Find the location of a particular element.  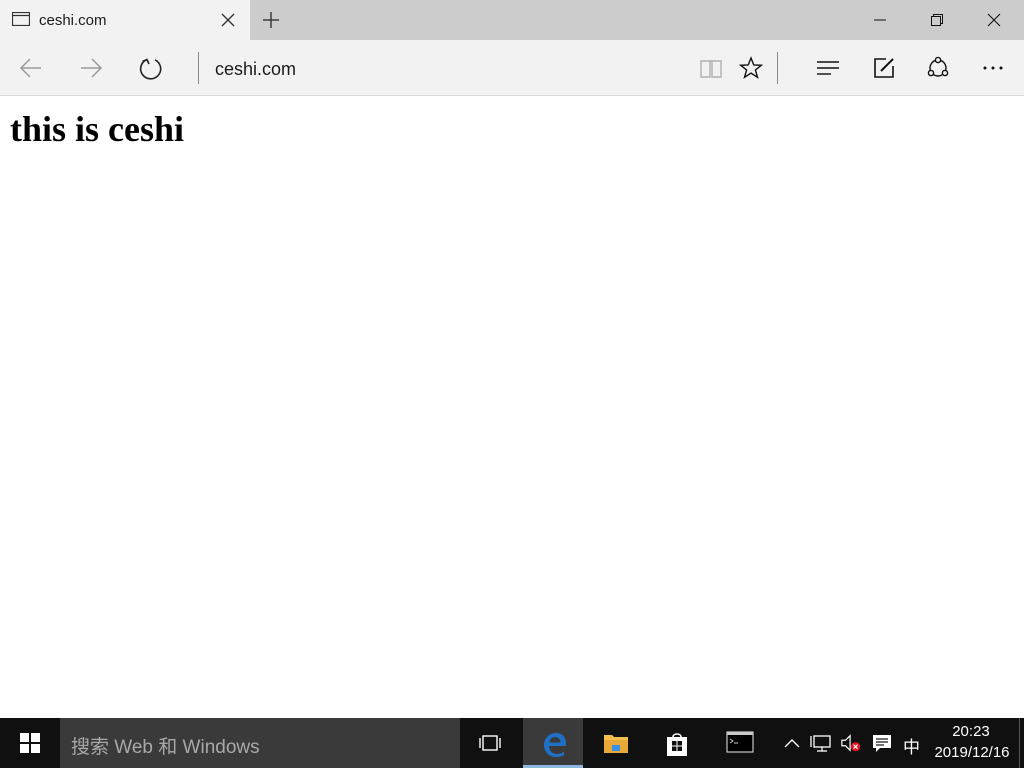

web-note-button is located at coordinates (884, 68).